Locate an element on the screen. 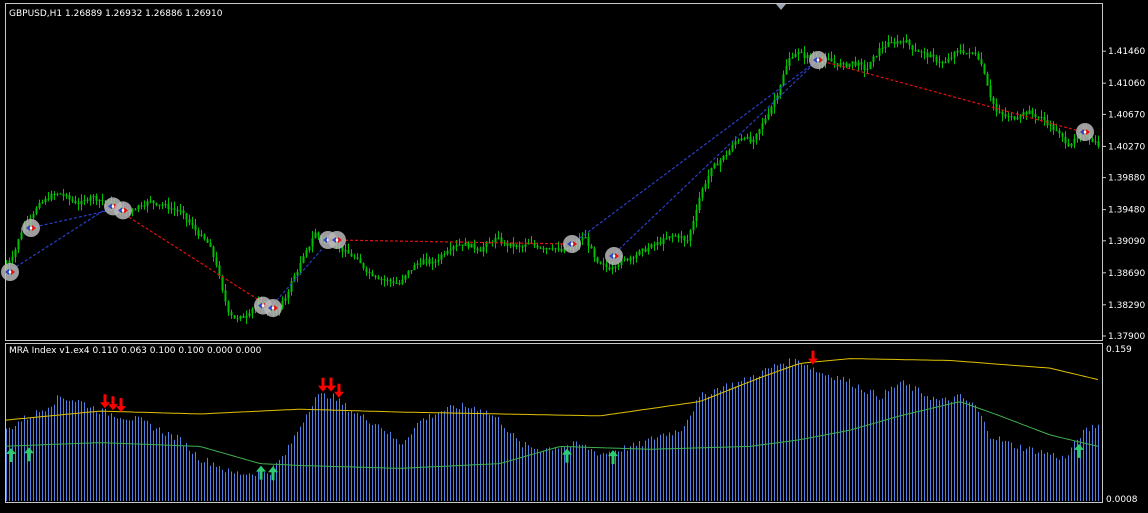  price-tick-label: 1.38690 is located at coordinates (1126, 274).